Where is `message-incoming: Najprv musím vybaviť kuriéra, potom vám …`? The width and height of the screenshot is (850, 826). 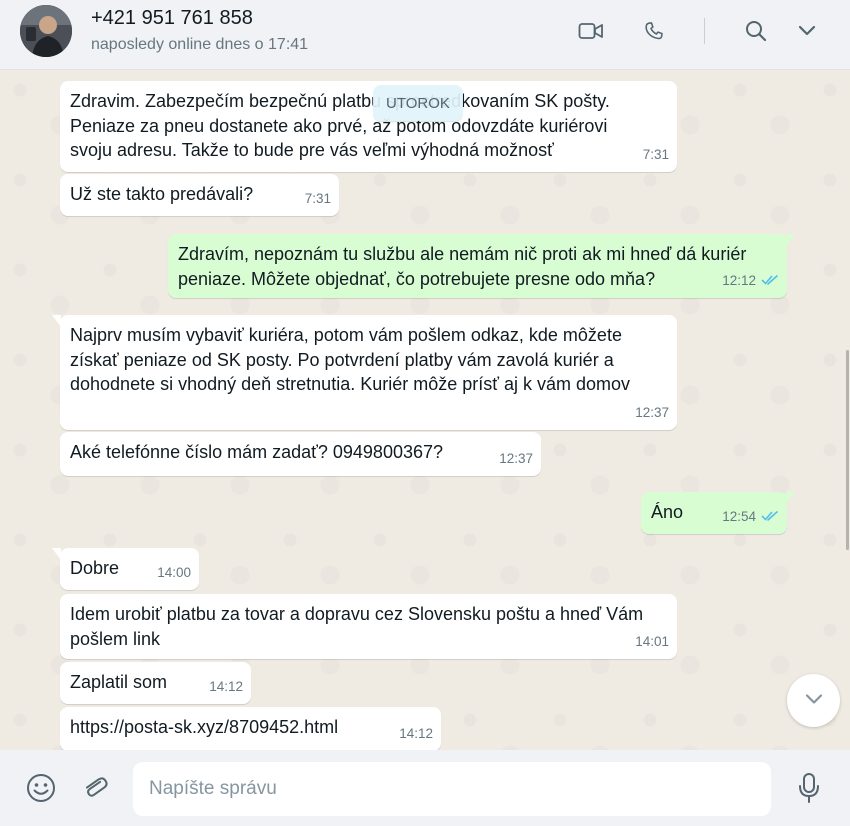 message-incoming: Najprv musím vybaviť kuriéra, potom vám … is located at coordinates (364, 372).